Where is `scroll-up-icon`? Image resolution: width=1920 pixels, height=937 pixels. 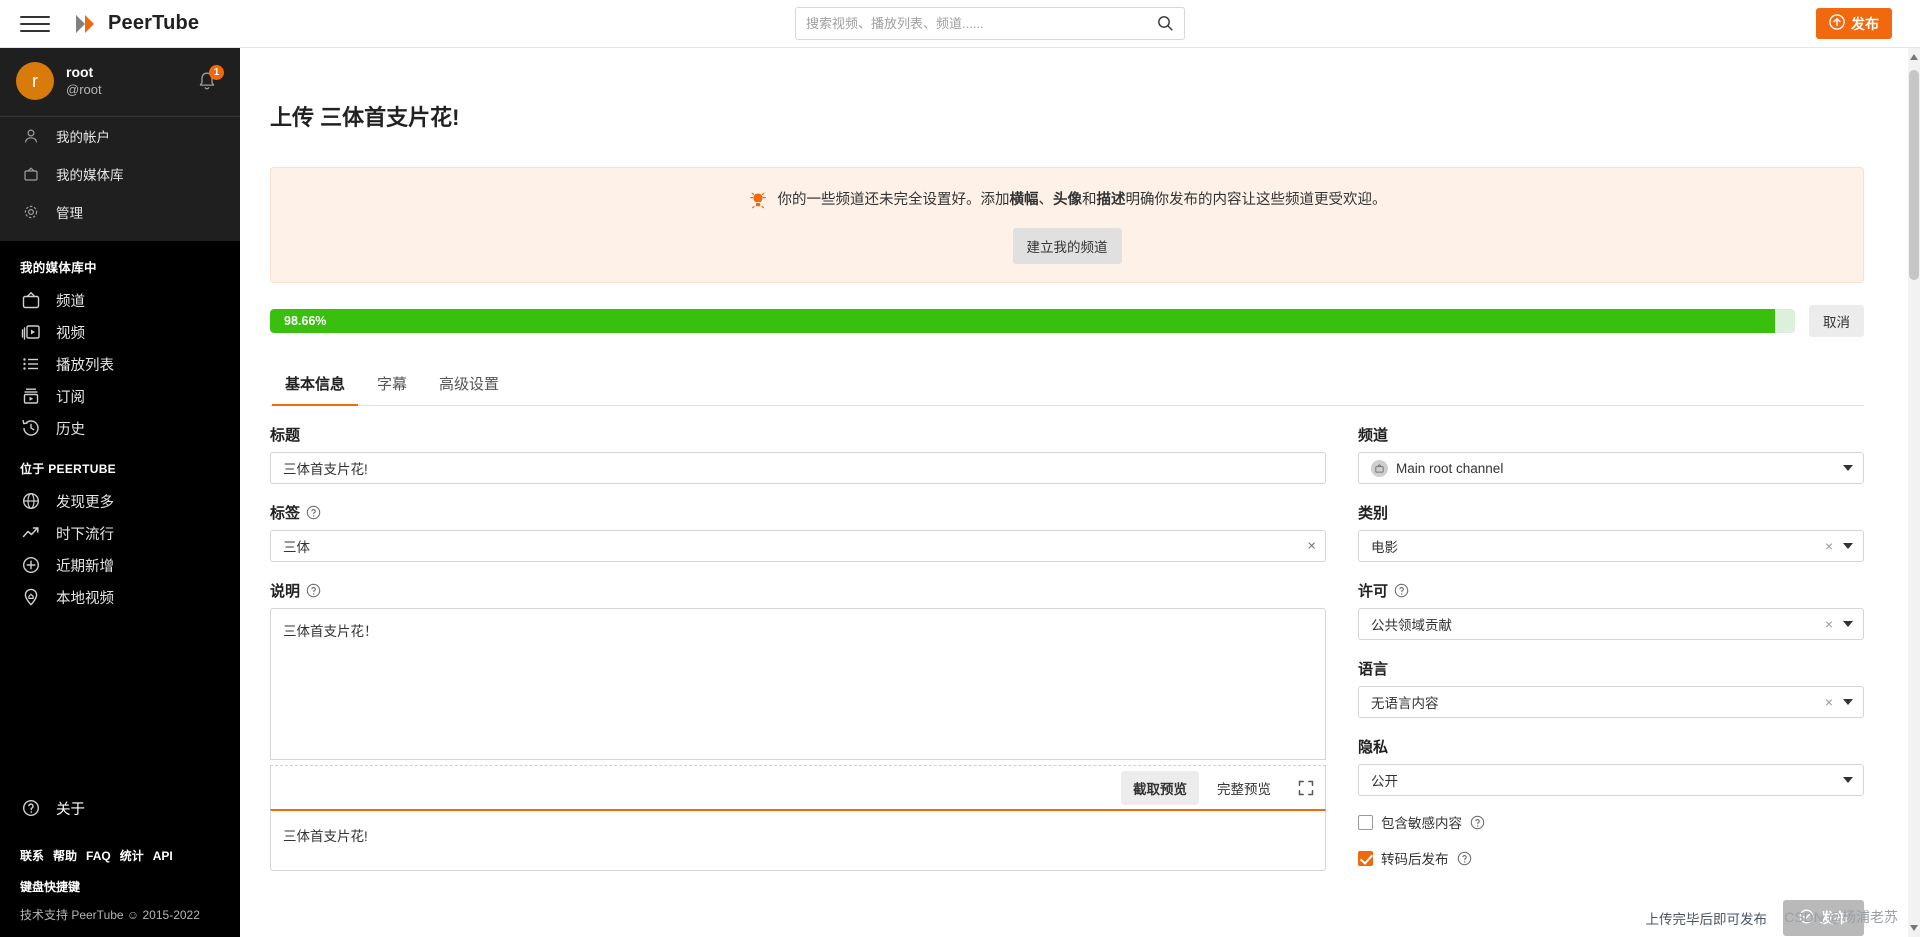 scroll-up-icon is located at coordinates (1914, 57).